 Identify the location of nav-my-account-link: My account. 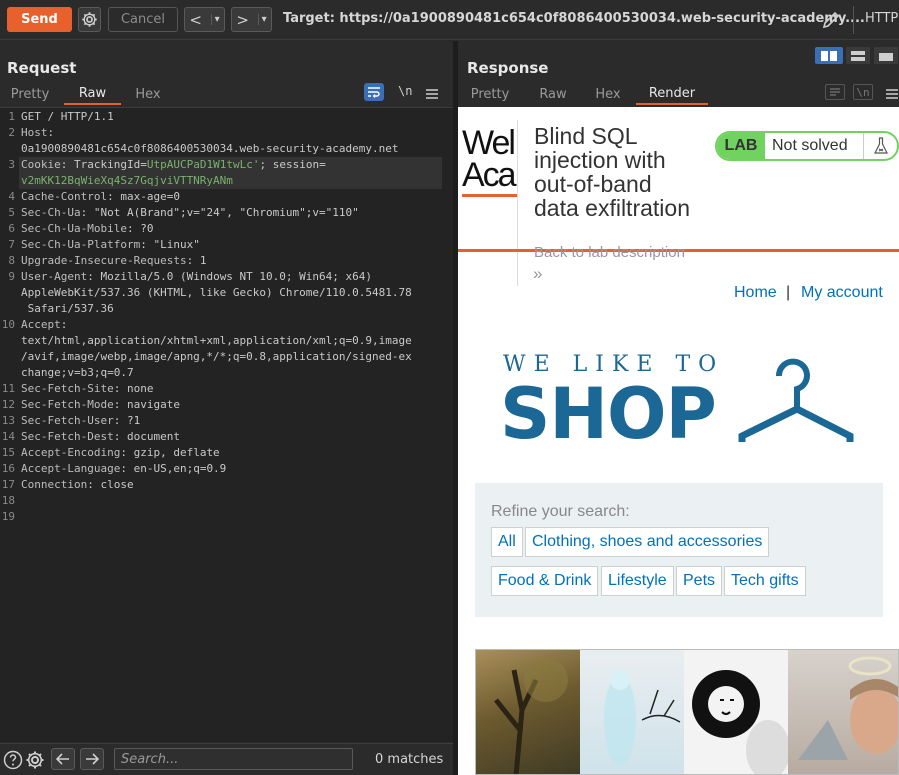
(842, 293).